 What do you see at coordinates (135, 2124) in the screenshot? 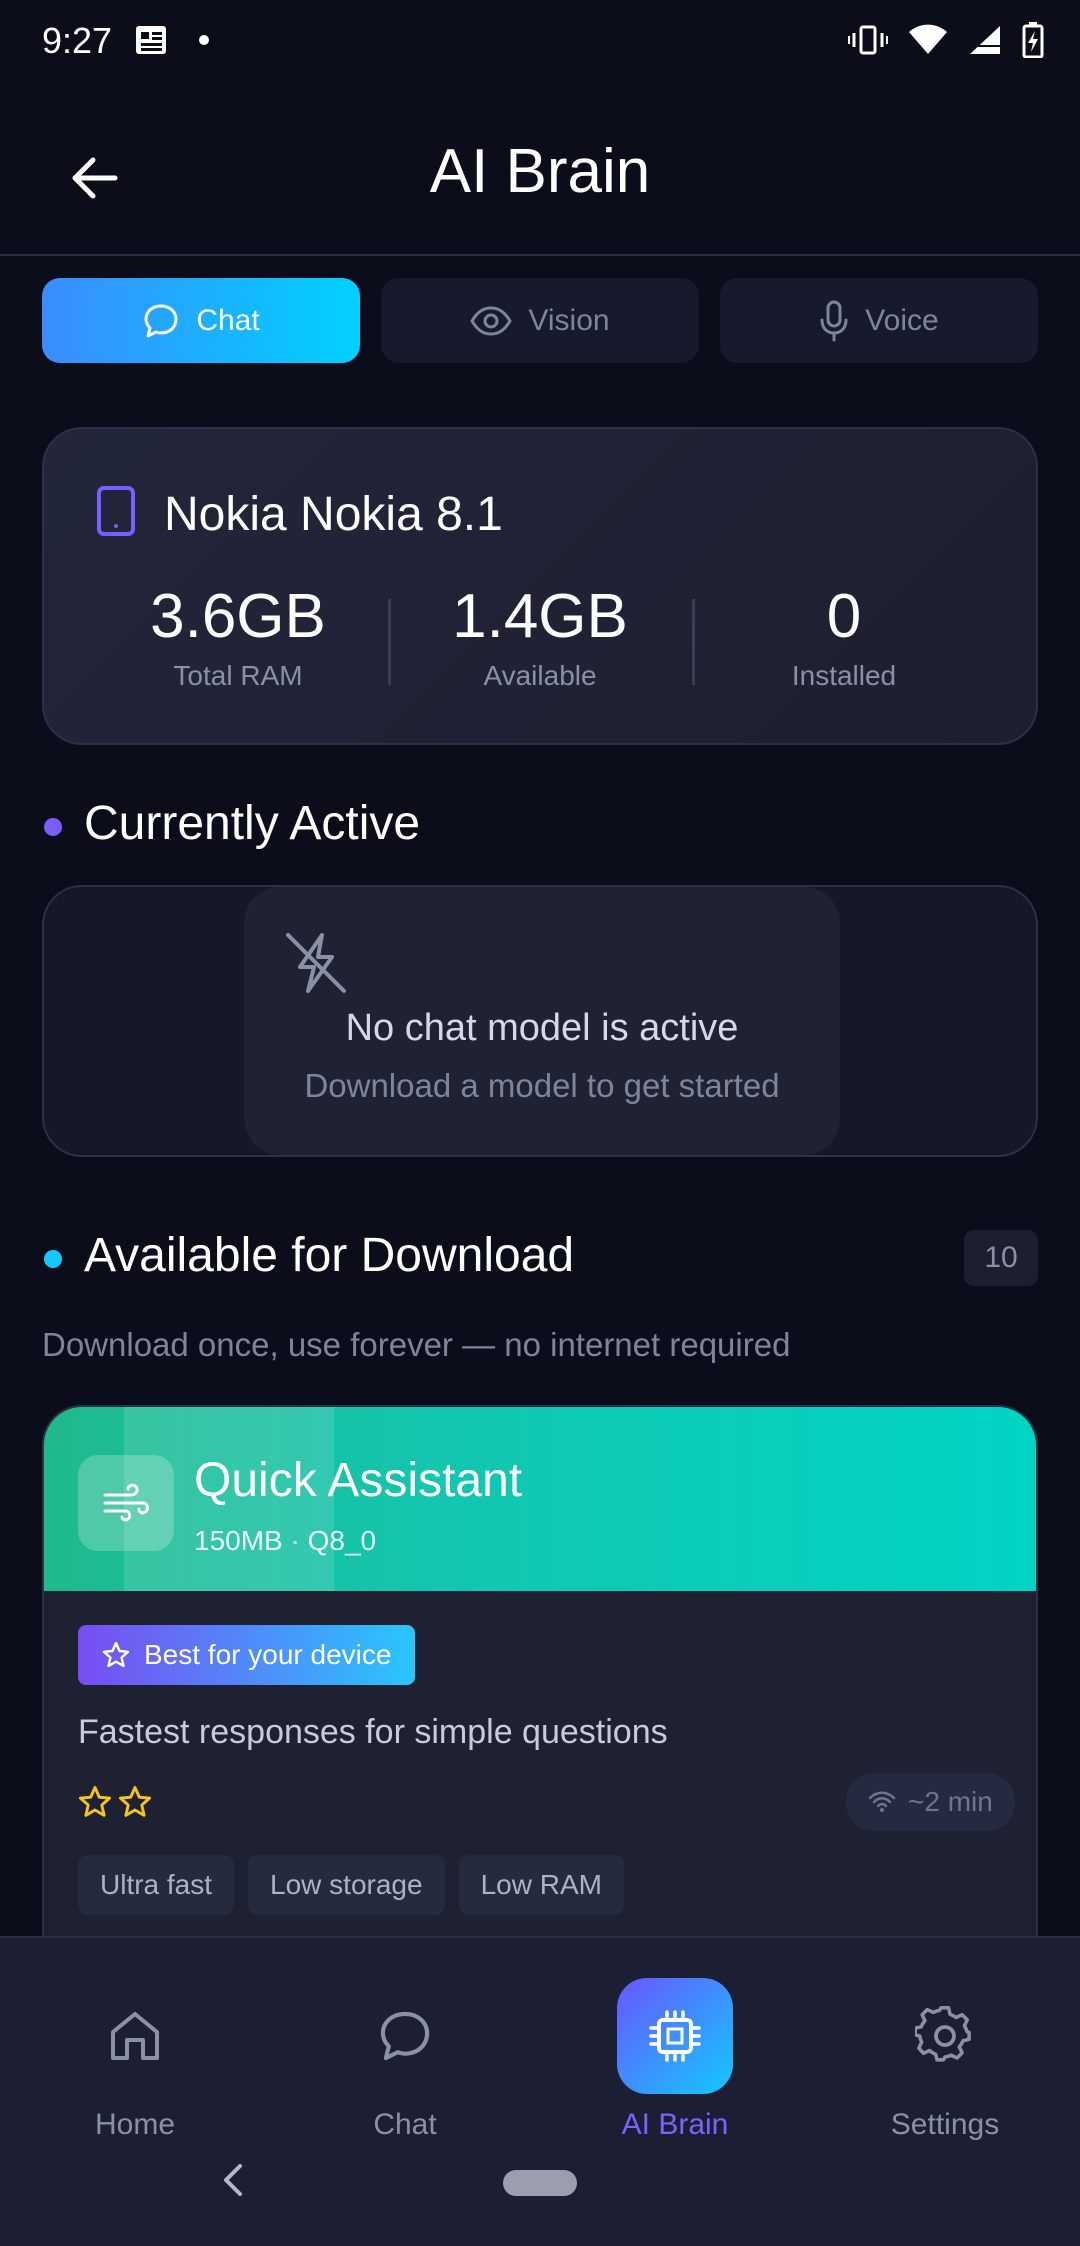
I see `nav-label: Home` at bounding box center [135, 2124].